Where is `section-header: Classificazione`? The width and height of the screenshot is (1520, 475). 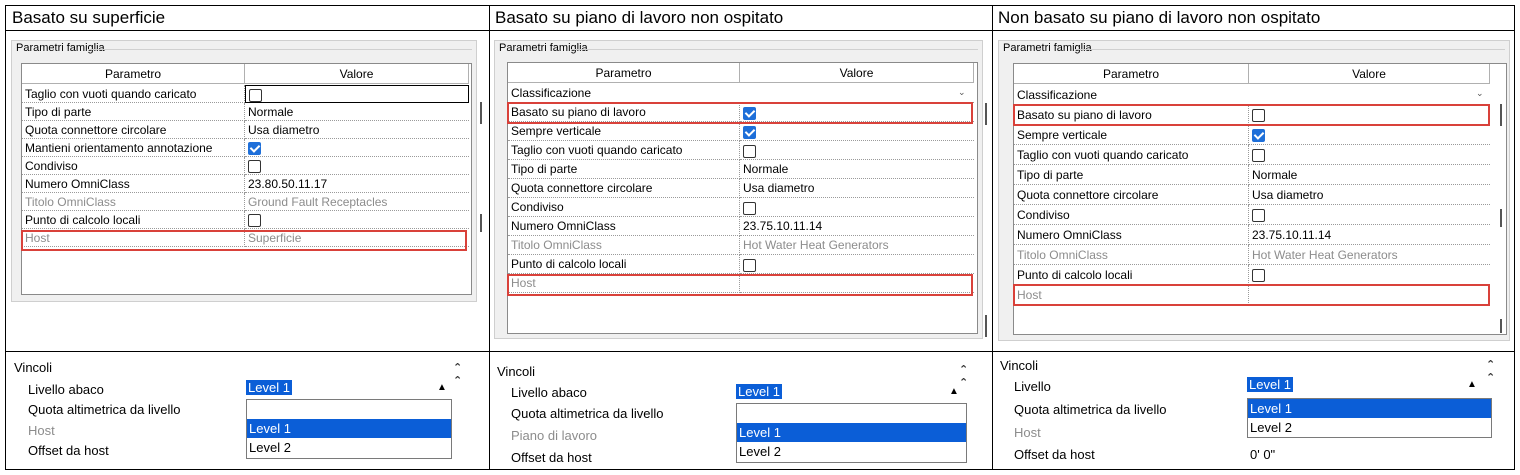
section-header: Classificazione is located at coordinates (741, 93).